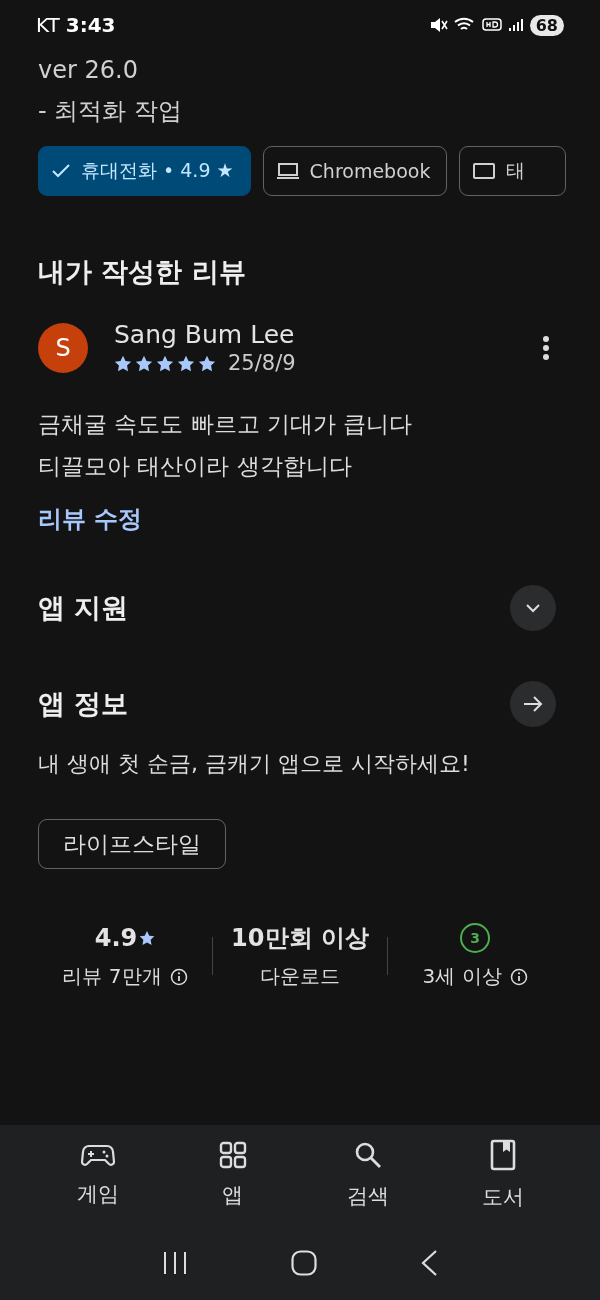 This screenshot has width=600, height=1300. What do you see at coordinates (144, 171) in the screenshot?
I see `device-chip: 휴대전화 • 4.9 ★` at bounding box center [144, 171].